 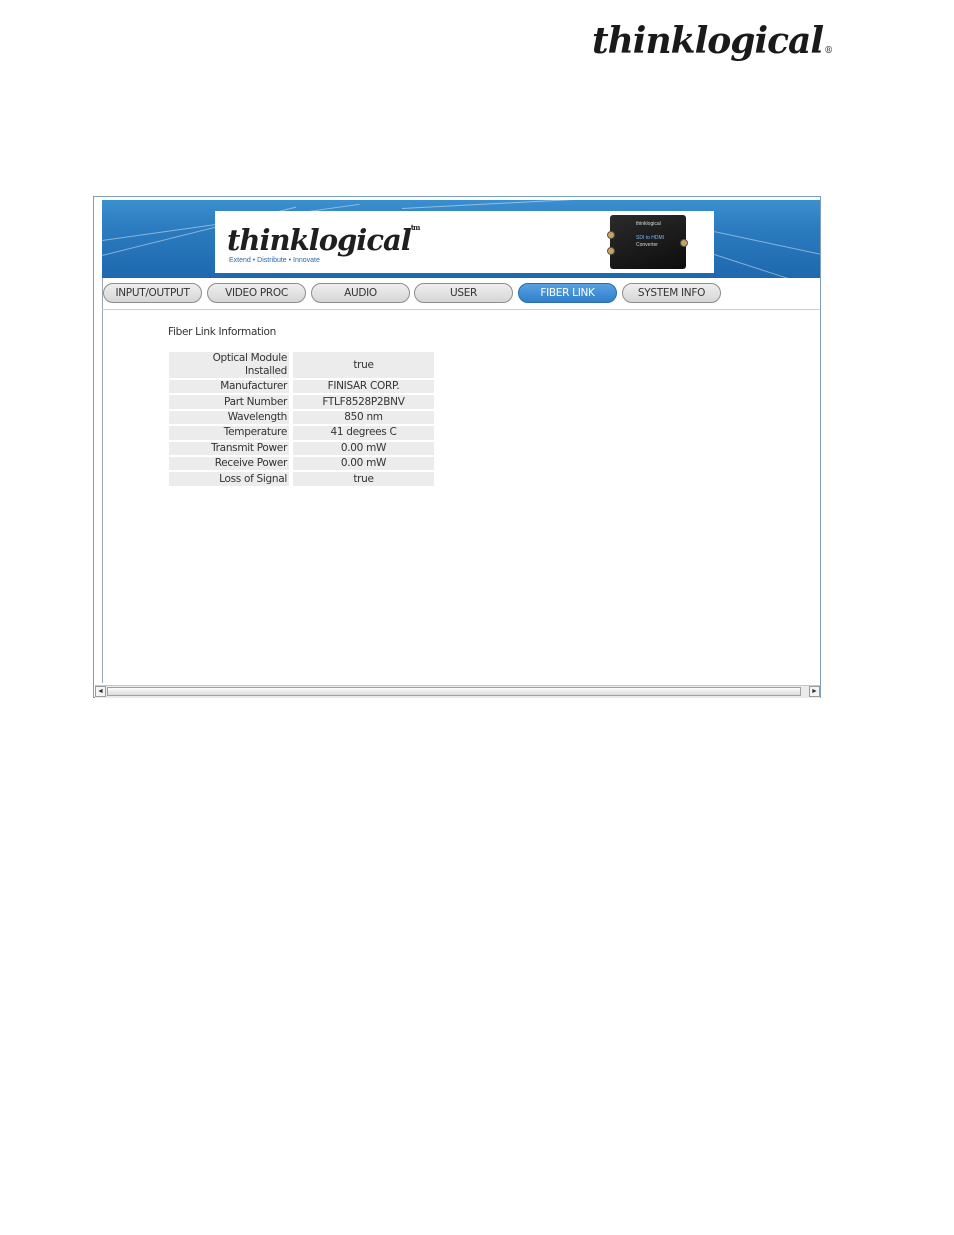 What do you see at coordinates (229, 417) in the screenshot?
I see `row-label: Wavelength` at bounding box center [229, 417].